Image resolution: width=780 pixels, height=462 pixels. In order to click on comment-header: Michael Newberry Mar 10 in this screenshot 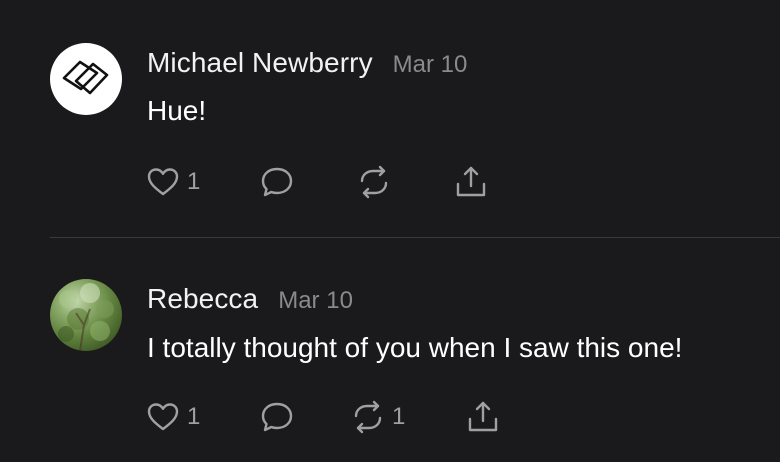, I will do `click(307, 63)`.